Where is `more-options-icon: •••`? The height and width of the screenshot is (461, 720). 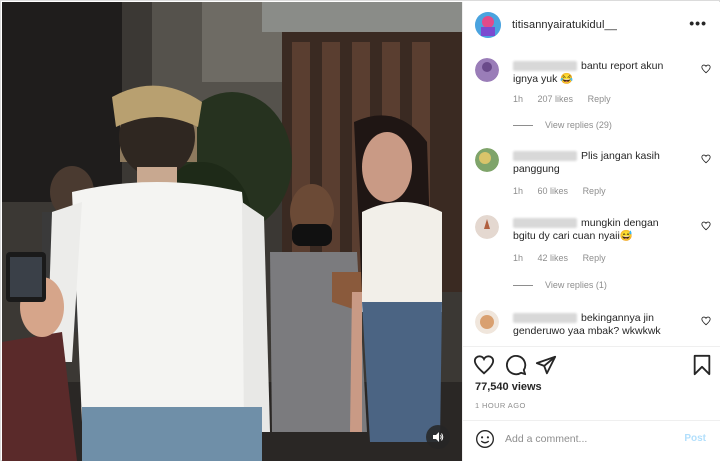
more-options-icon: ••• is located at coordinates (698, 23).